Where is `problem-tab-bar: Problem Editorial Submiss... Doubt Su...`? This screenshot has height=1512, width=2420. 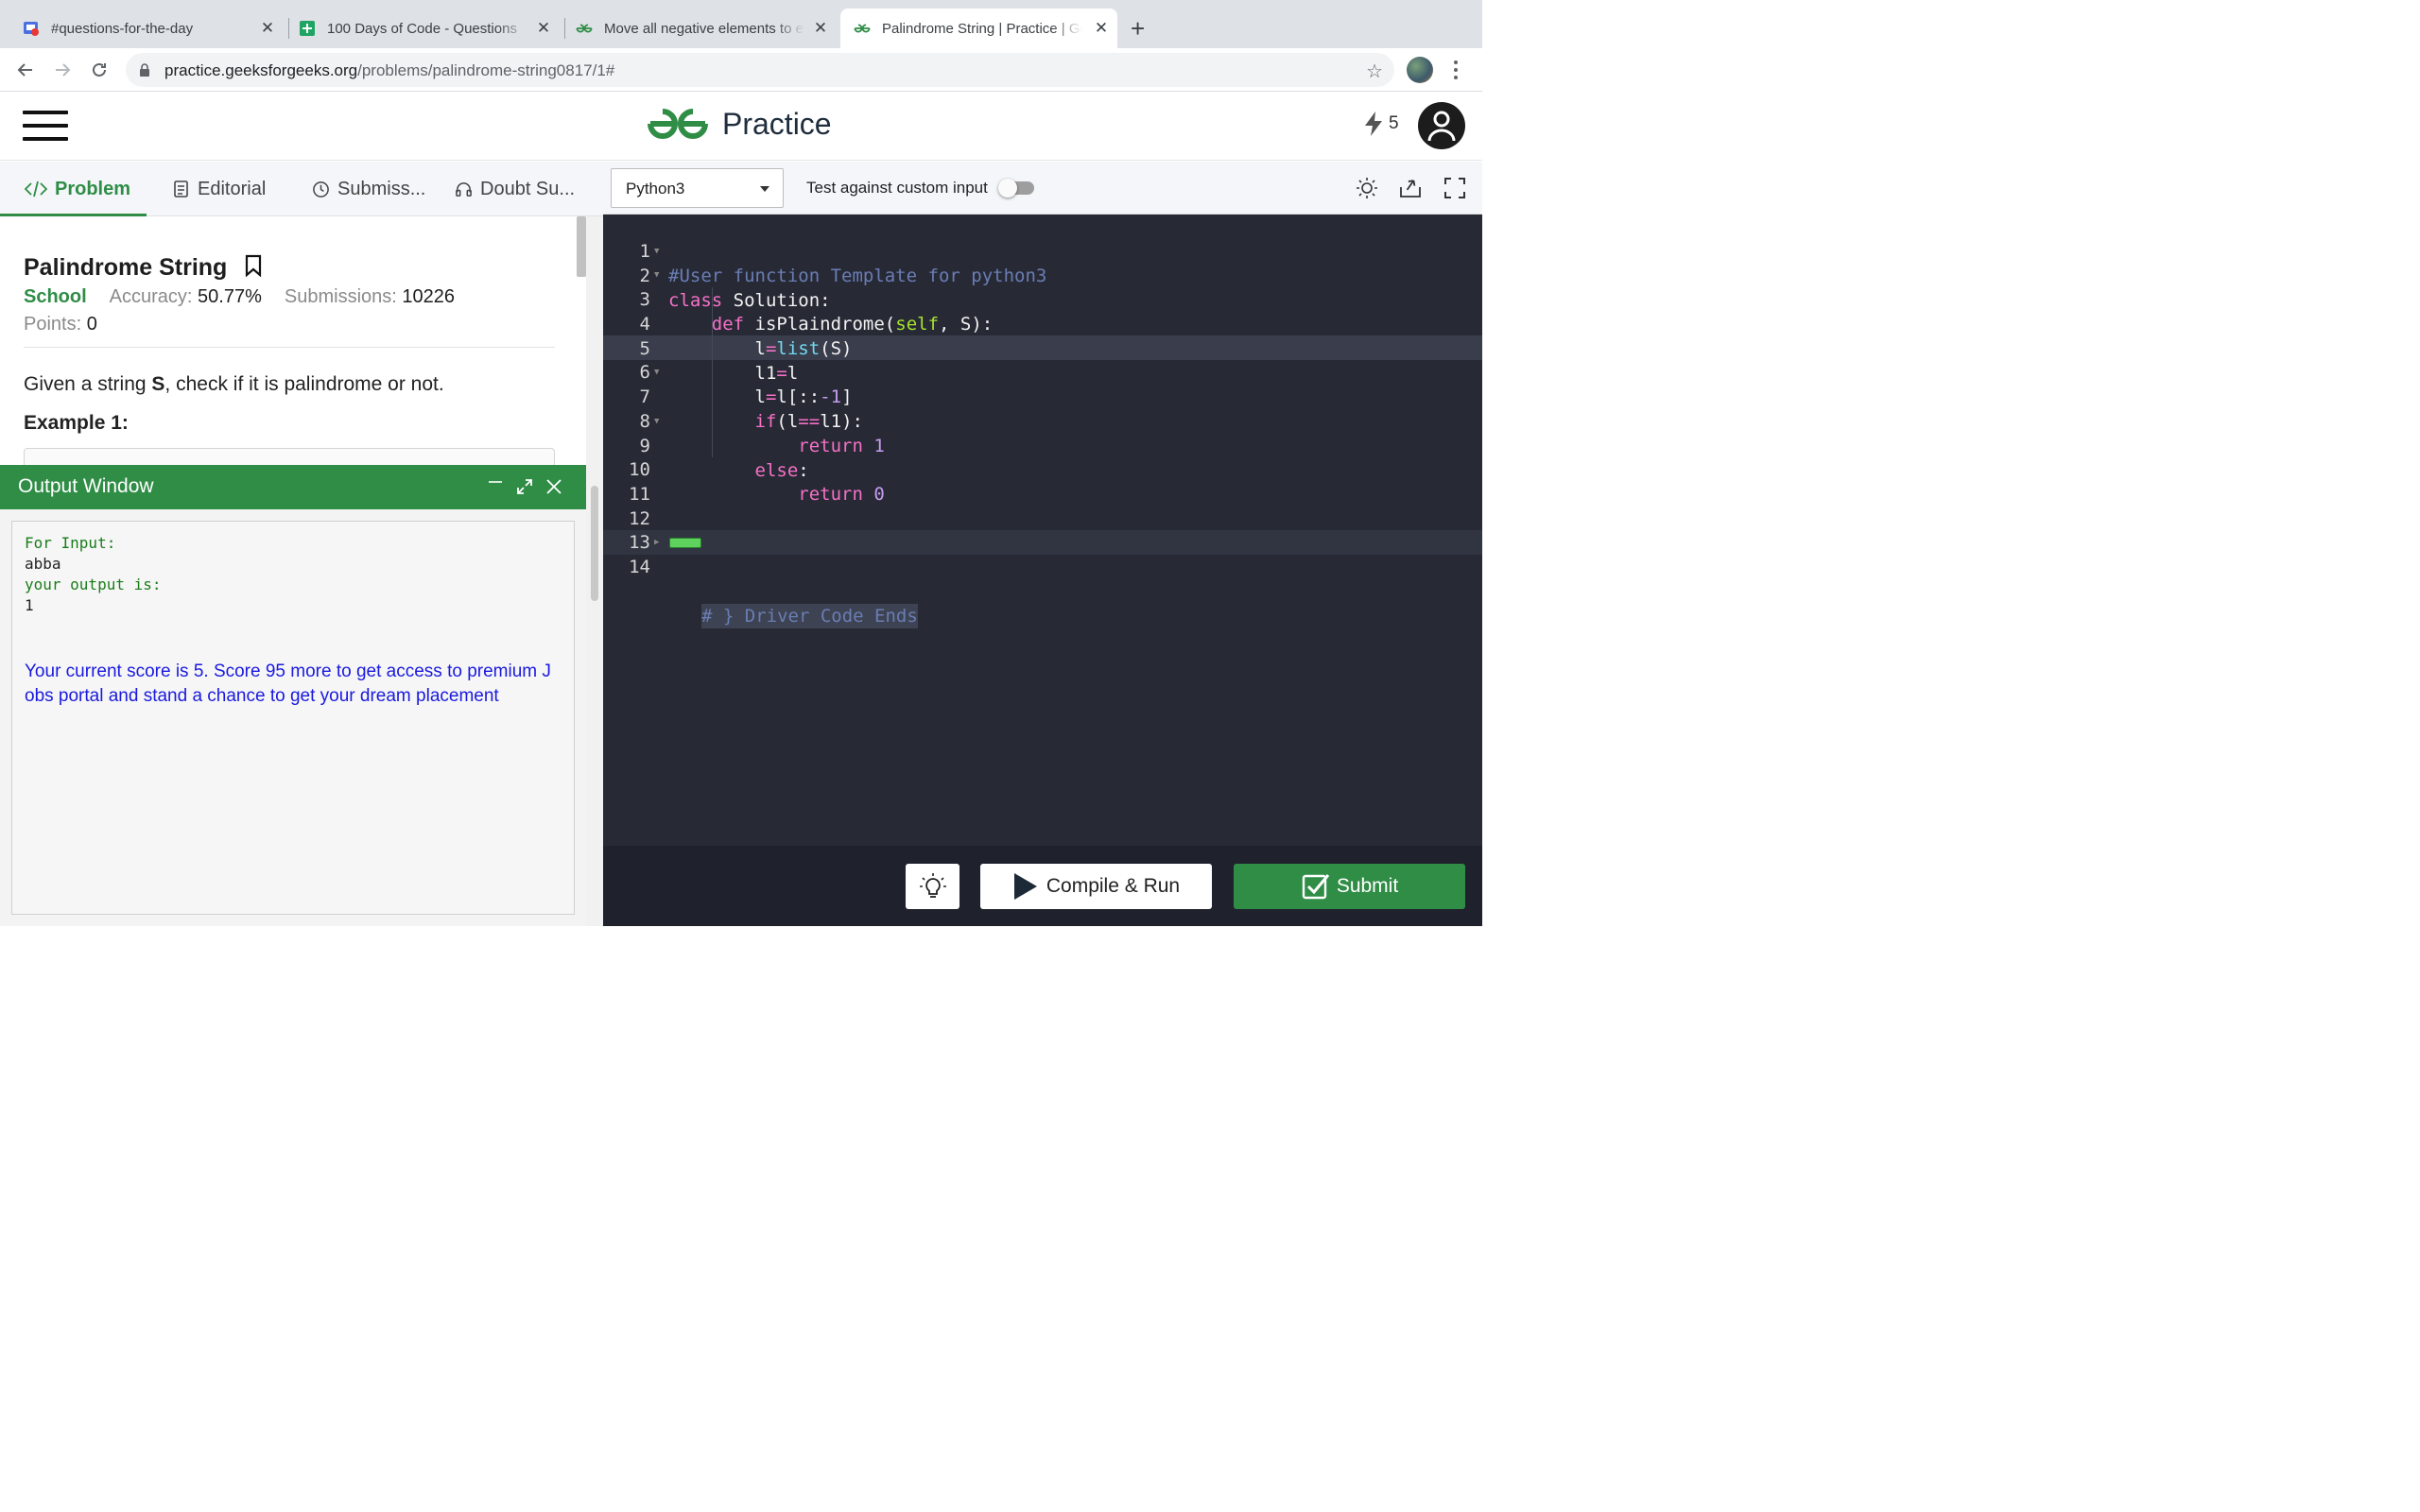
problem-tab-bar: Problem Editorial Submiss... Doubt Su... is located at coordinates (302, 189).